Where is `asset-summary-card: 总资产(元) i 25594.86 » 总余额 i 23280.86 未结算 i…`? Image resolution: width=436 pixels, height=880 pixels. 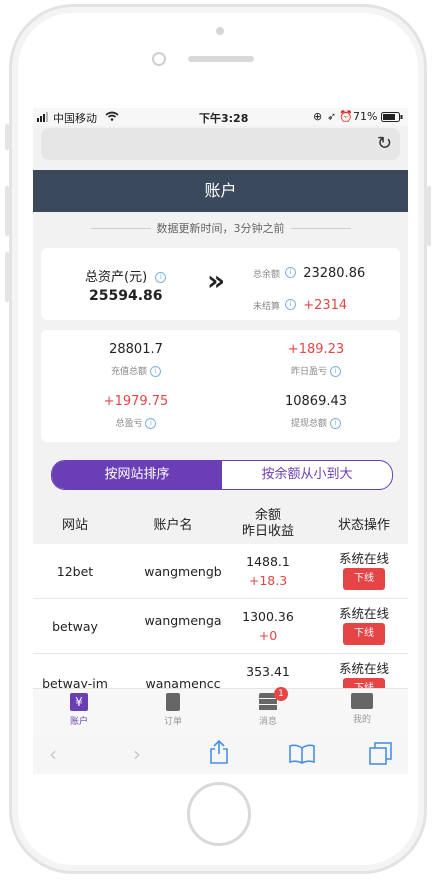 asset-summary-card: 总资产(元) i 25594.86 » 总余额 i 23280.86 未结算 i… is located at coordinates (220, 284).